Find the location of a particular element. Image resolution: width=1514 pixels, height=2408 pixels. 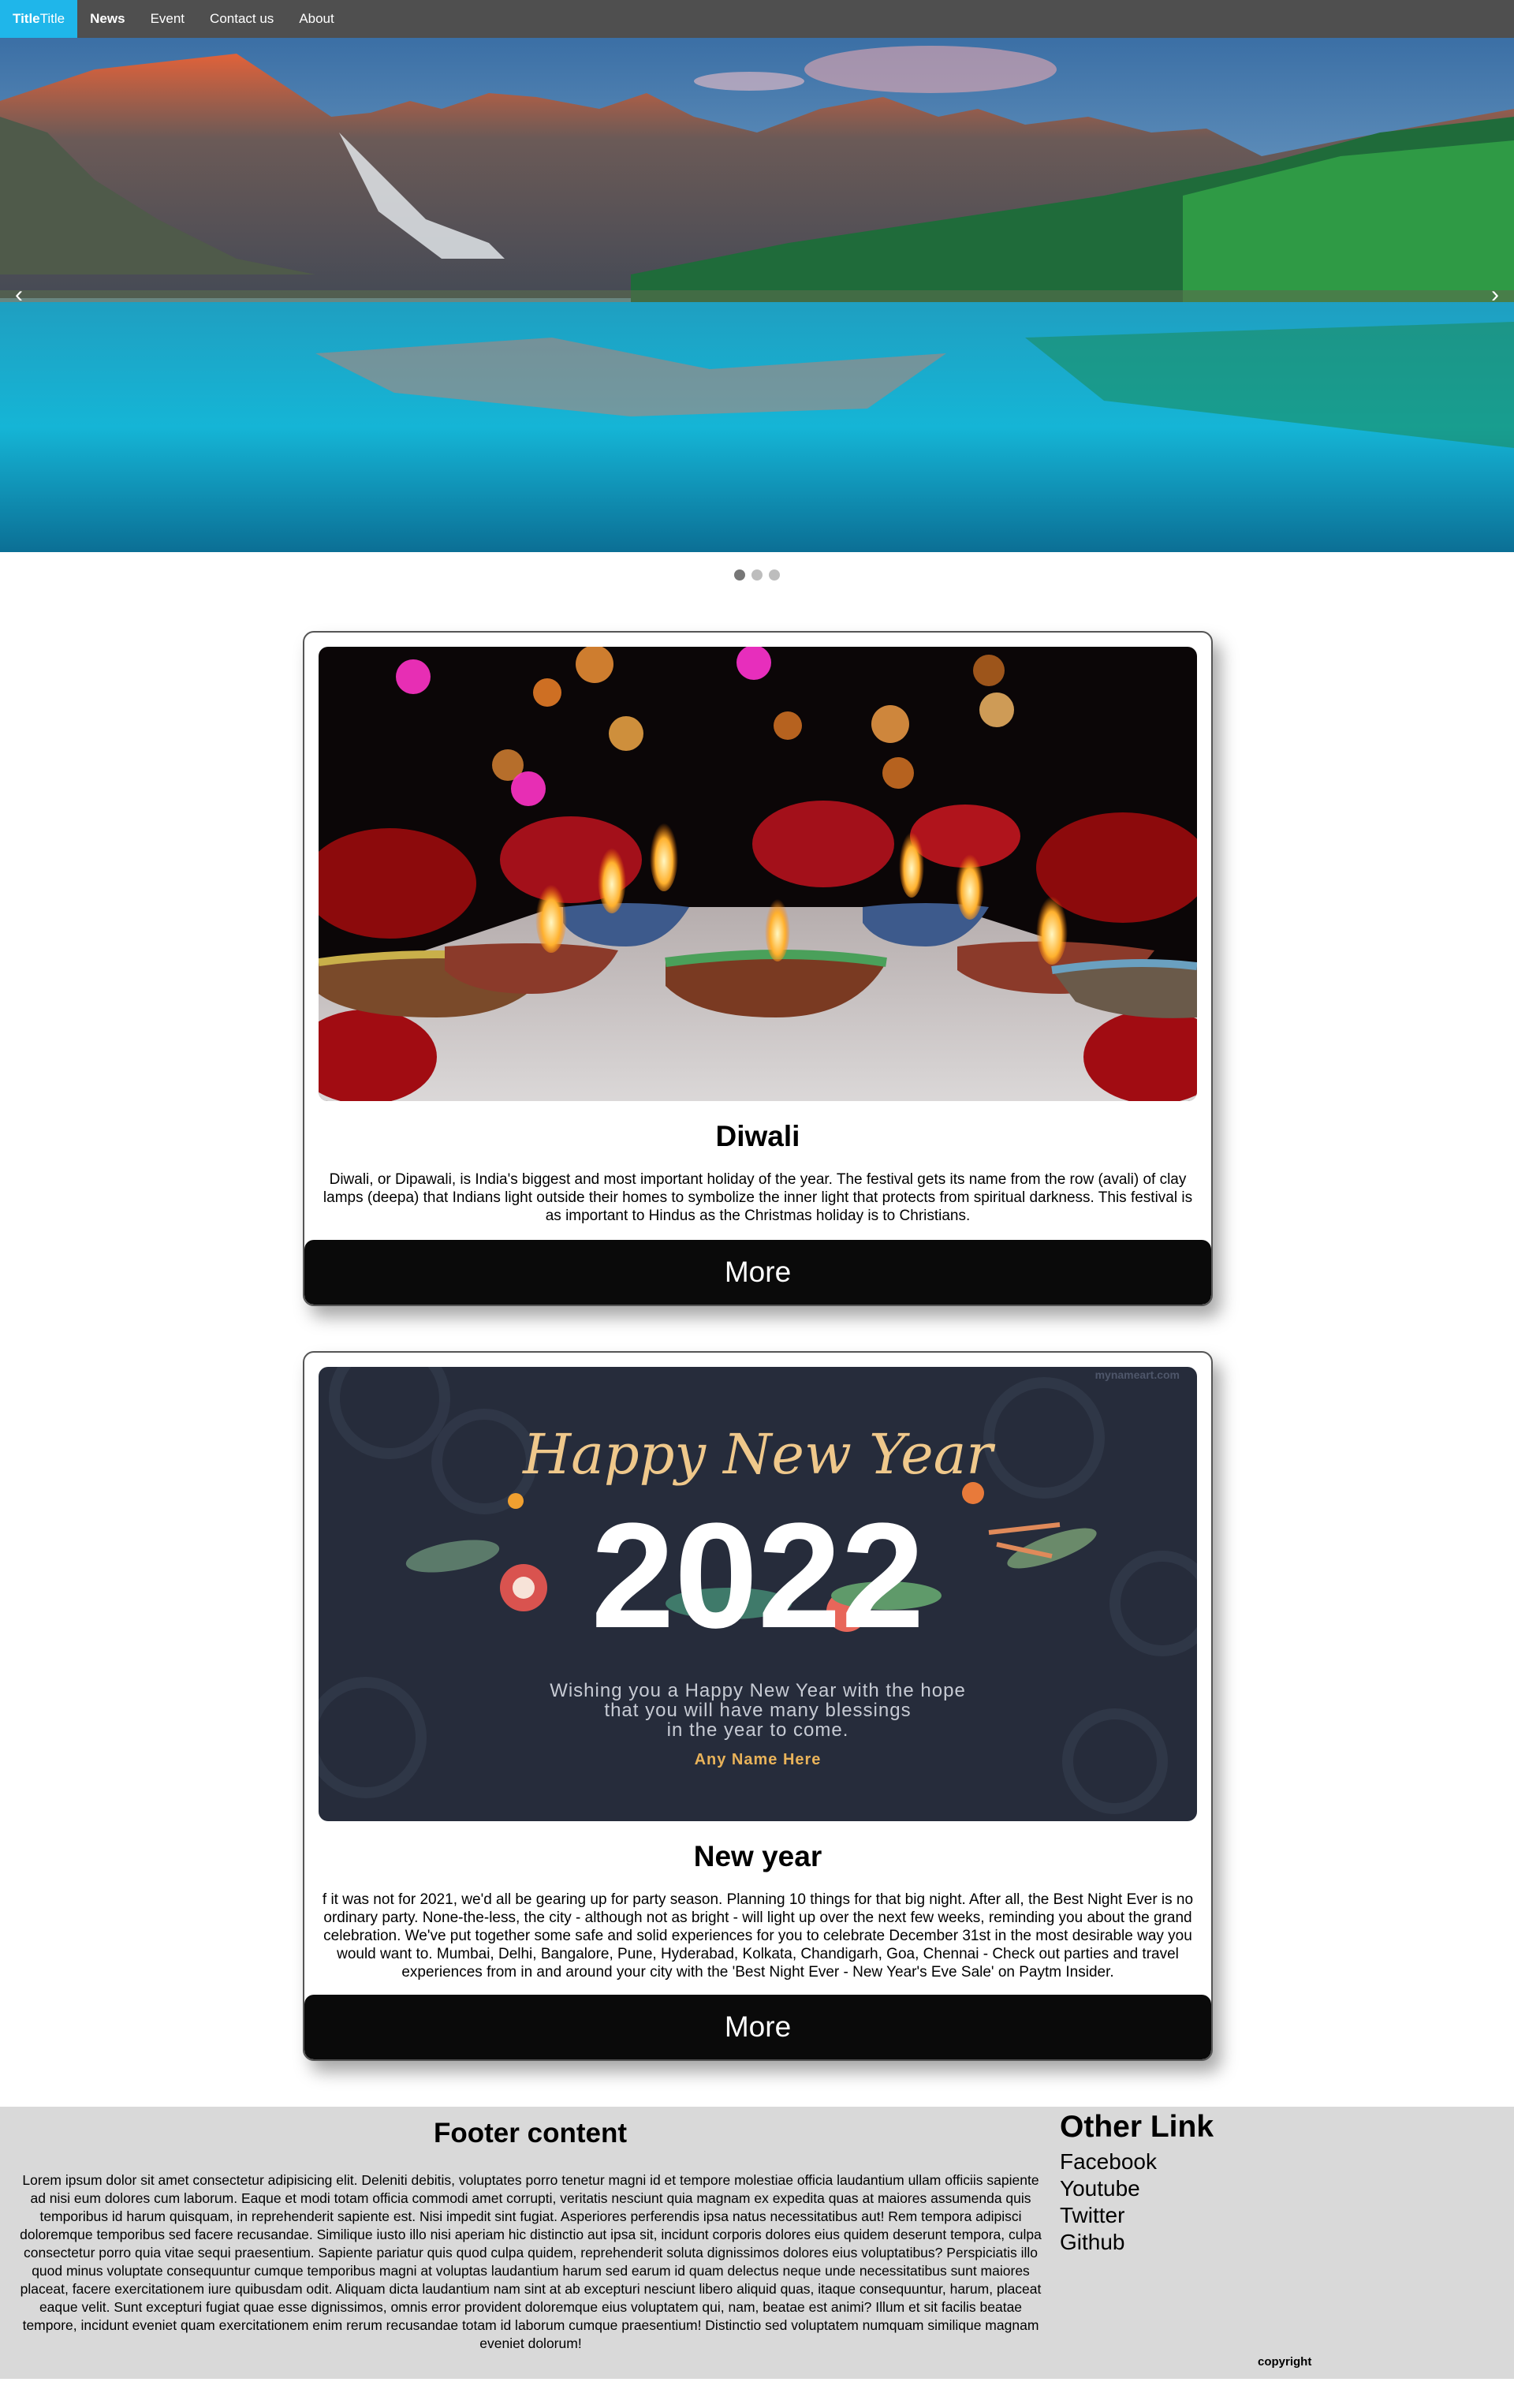

top-navbar: Title Title News Event Contact us About is located at coordinates (757, 19).